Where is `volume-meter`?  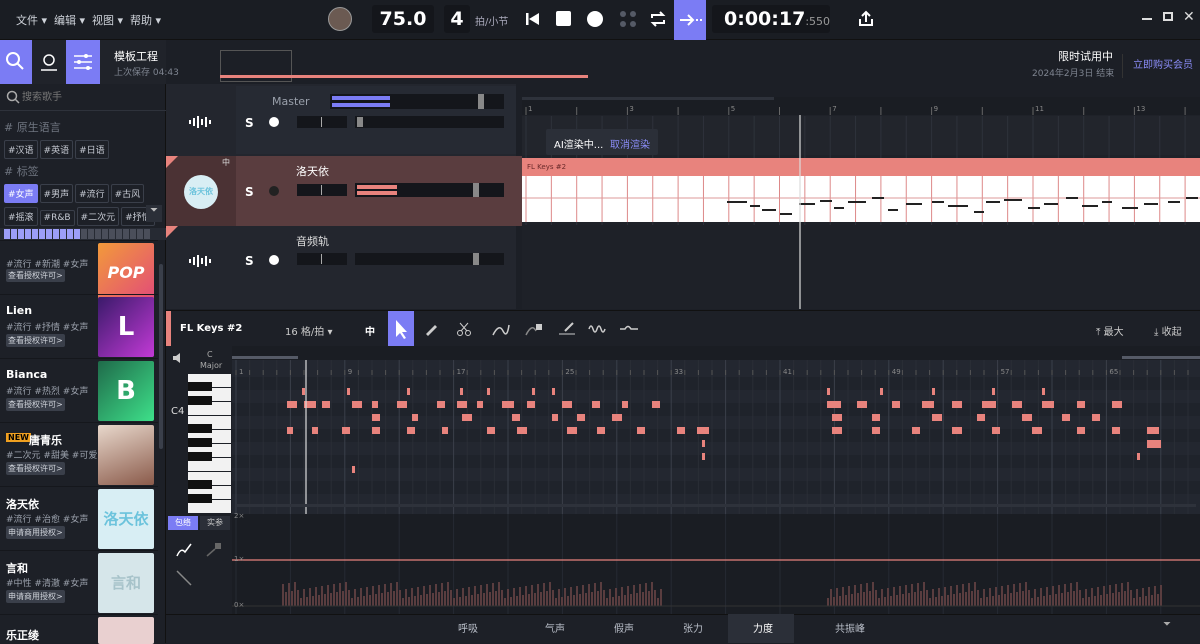
volume-meter is located at coordinates (429, 190).